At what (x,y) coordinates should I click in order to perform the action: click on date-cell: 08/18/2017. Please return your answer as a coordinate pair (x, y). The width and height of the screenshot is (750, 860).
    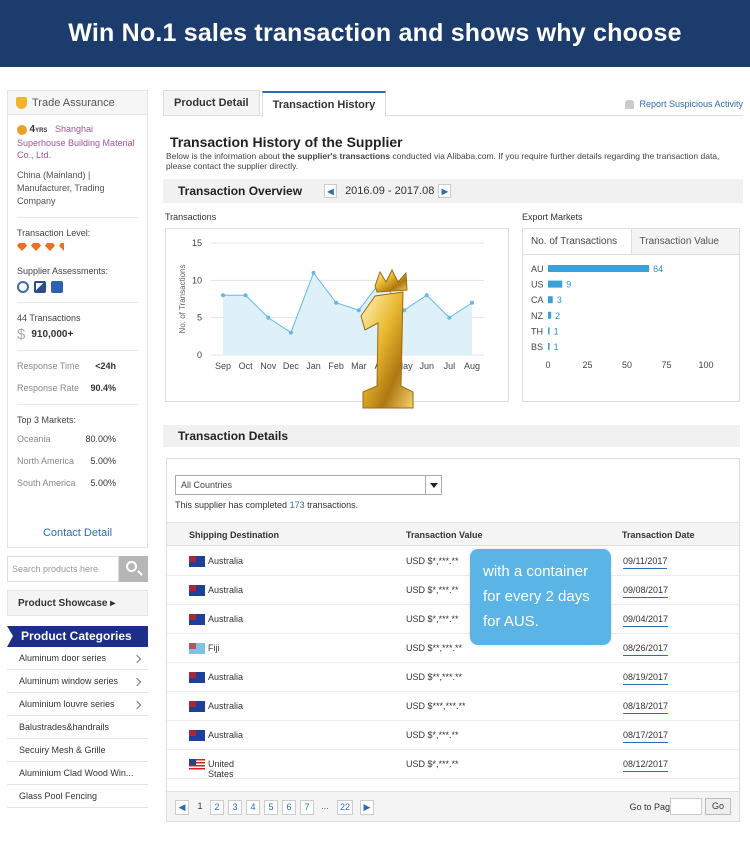
    Looking at the image, I should click on (646, 707).